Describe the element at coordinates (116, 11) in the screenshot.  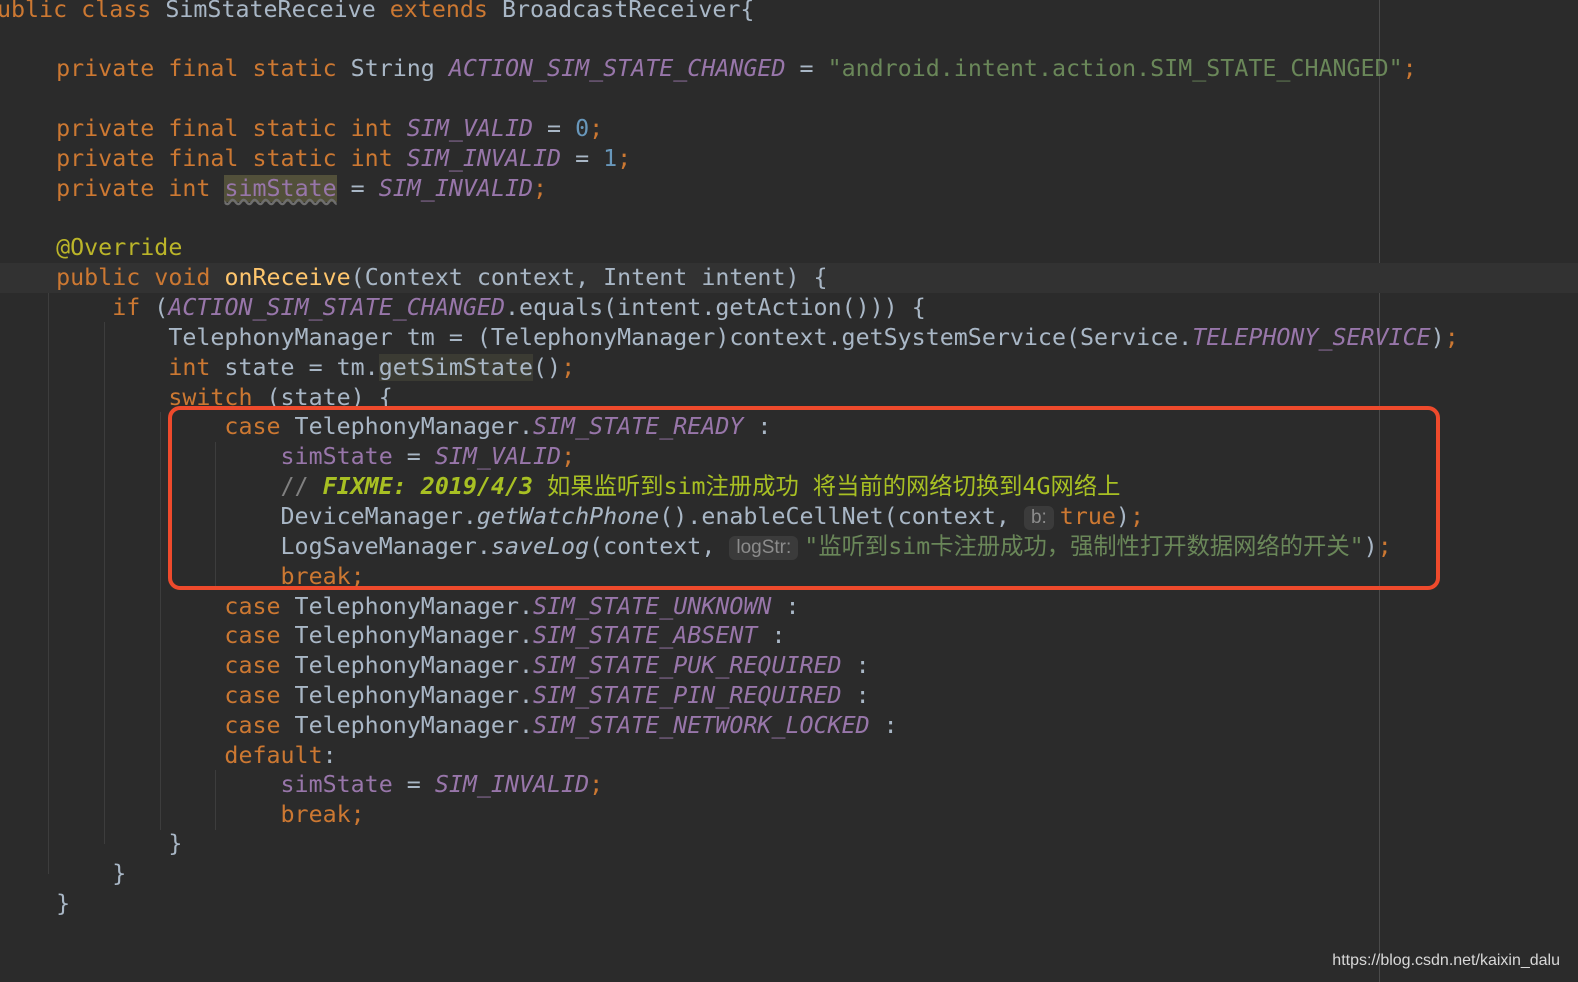
I see `keyword: class` at that location.